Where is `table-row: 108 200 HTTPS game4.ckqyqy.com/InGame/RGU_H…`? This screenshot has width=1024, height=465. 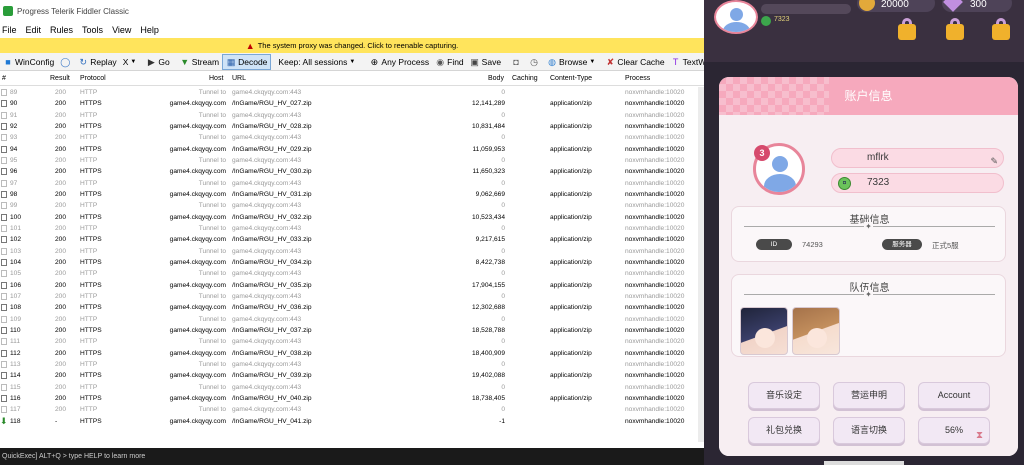
table-row: 108 200 HTTPS game4.ckqyqy.com/InGame/RGU_H… is located at coordinates (352, 307).